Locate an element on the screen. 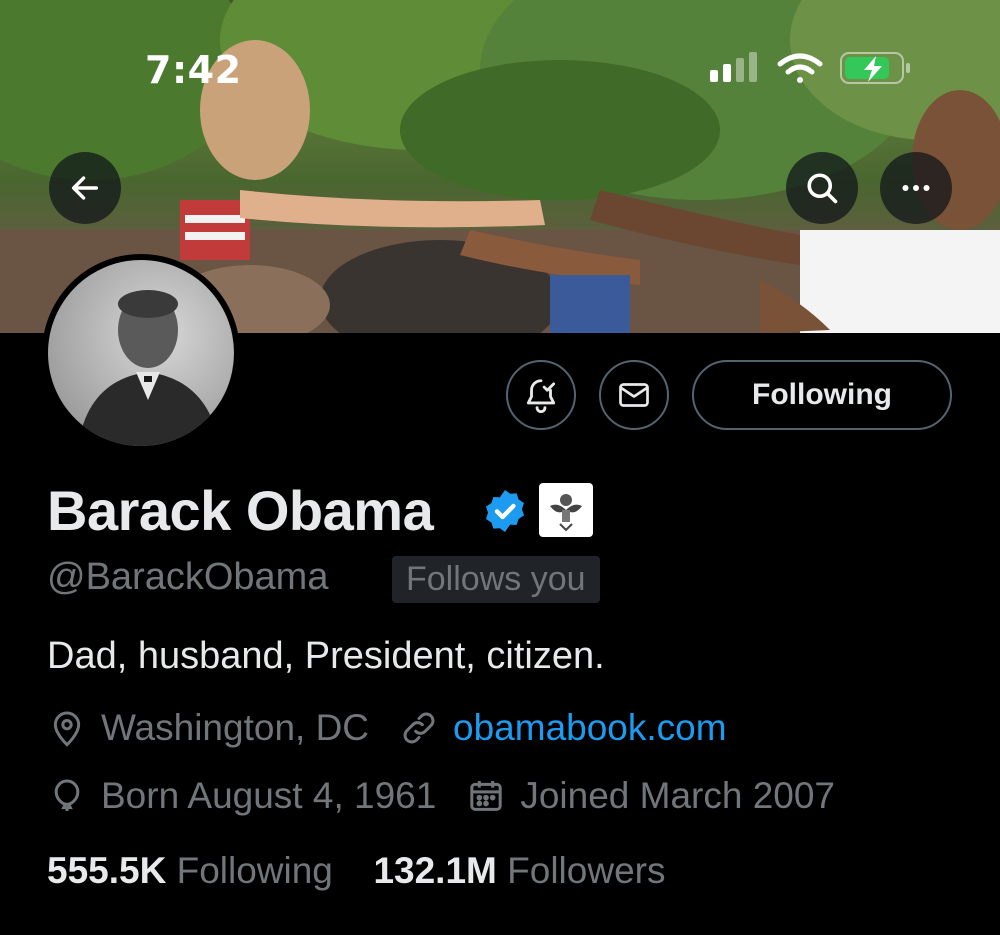 The width and height of the screenshot is (1000, 935). following-stat: 555.5K Following is located at coordinates (190, 870).